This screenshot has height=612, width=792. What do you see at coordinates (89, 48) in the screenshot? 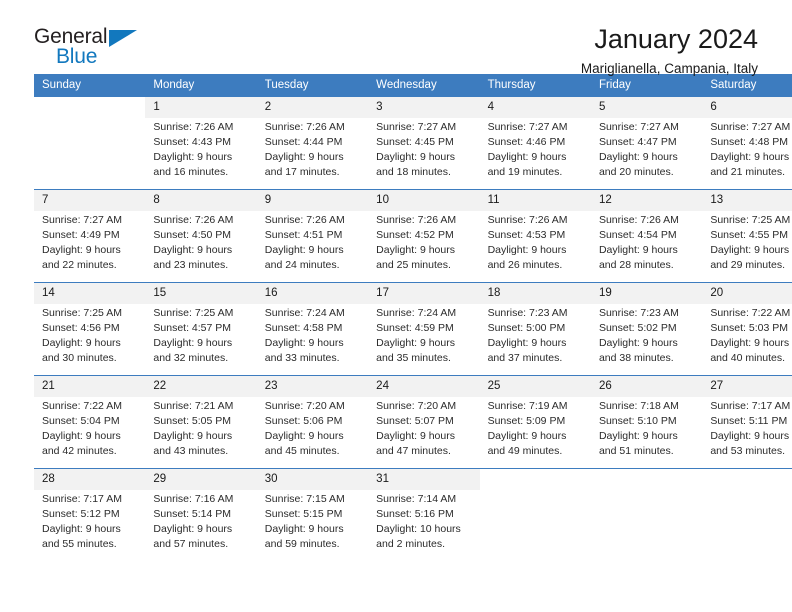
I see `general-blue-logo: General Blue` at bounding box center [89, 48].